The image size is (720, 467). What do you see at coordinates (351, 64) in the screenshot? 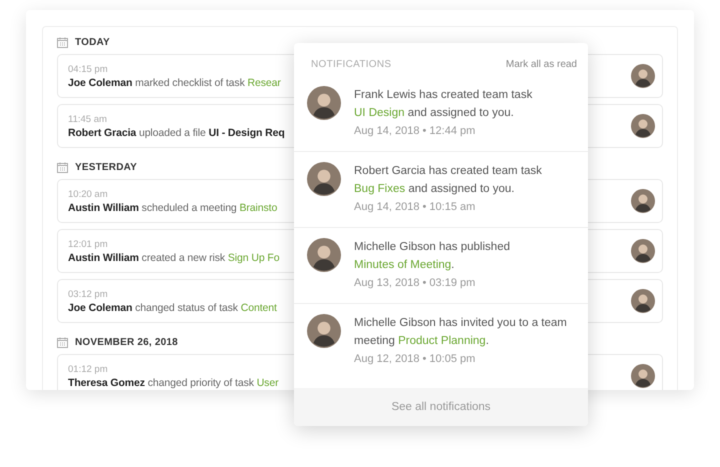
I see `panel-title: NOTIFICATIONS` at bounding box center [351, 64].